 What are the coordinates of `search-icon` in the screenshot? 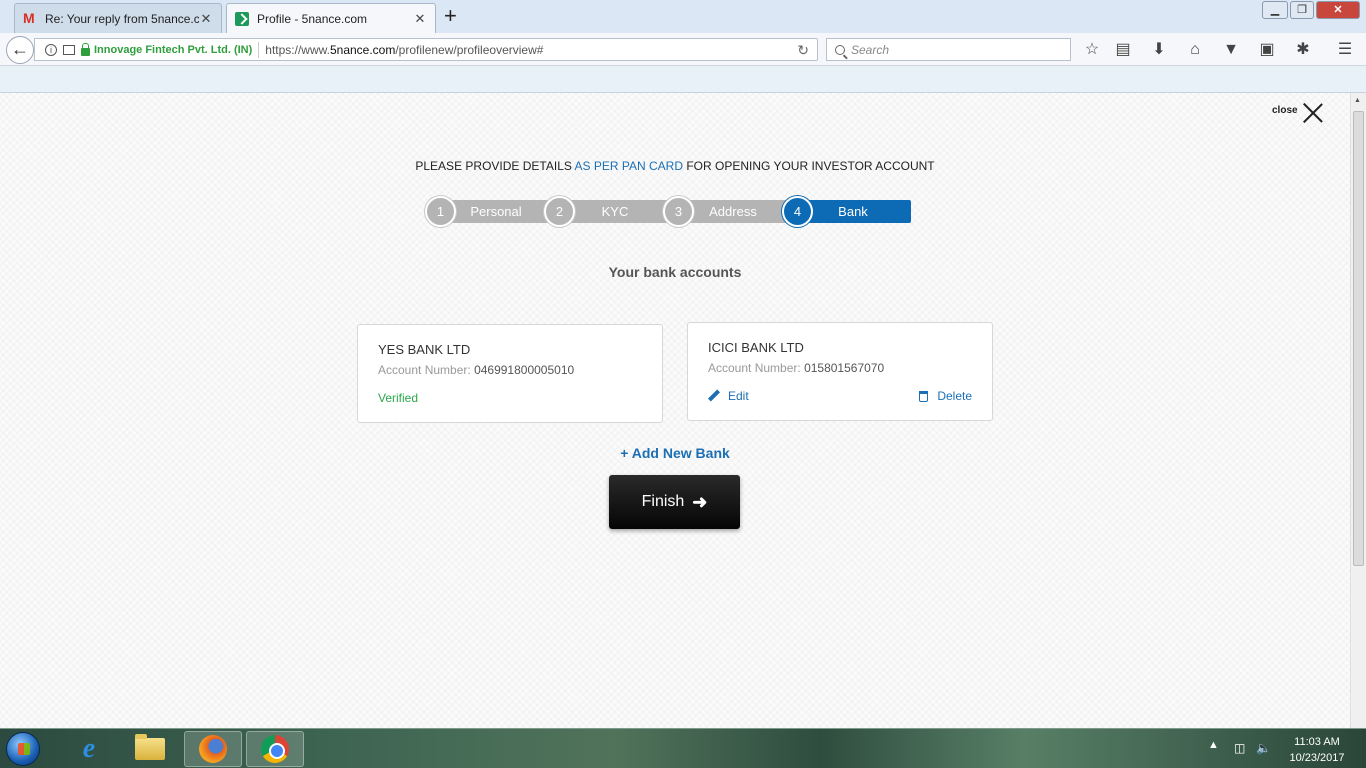 It's located at (840, 49).